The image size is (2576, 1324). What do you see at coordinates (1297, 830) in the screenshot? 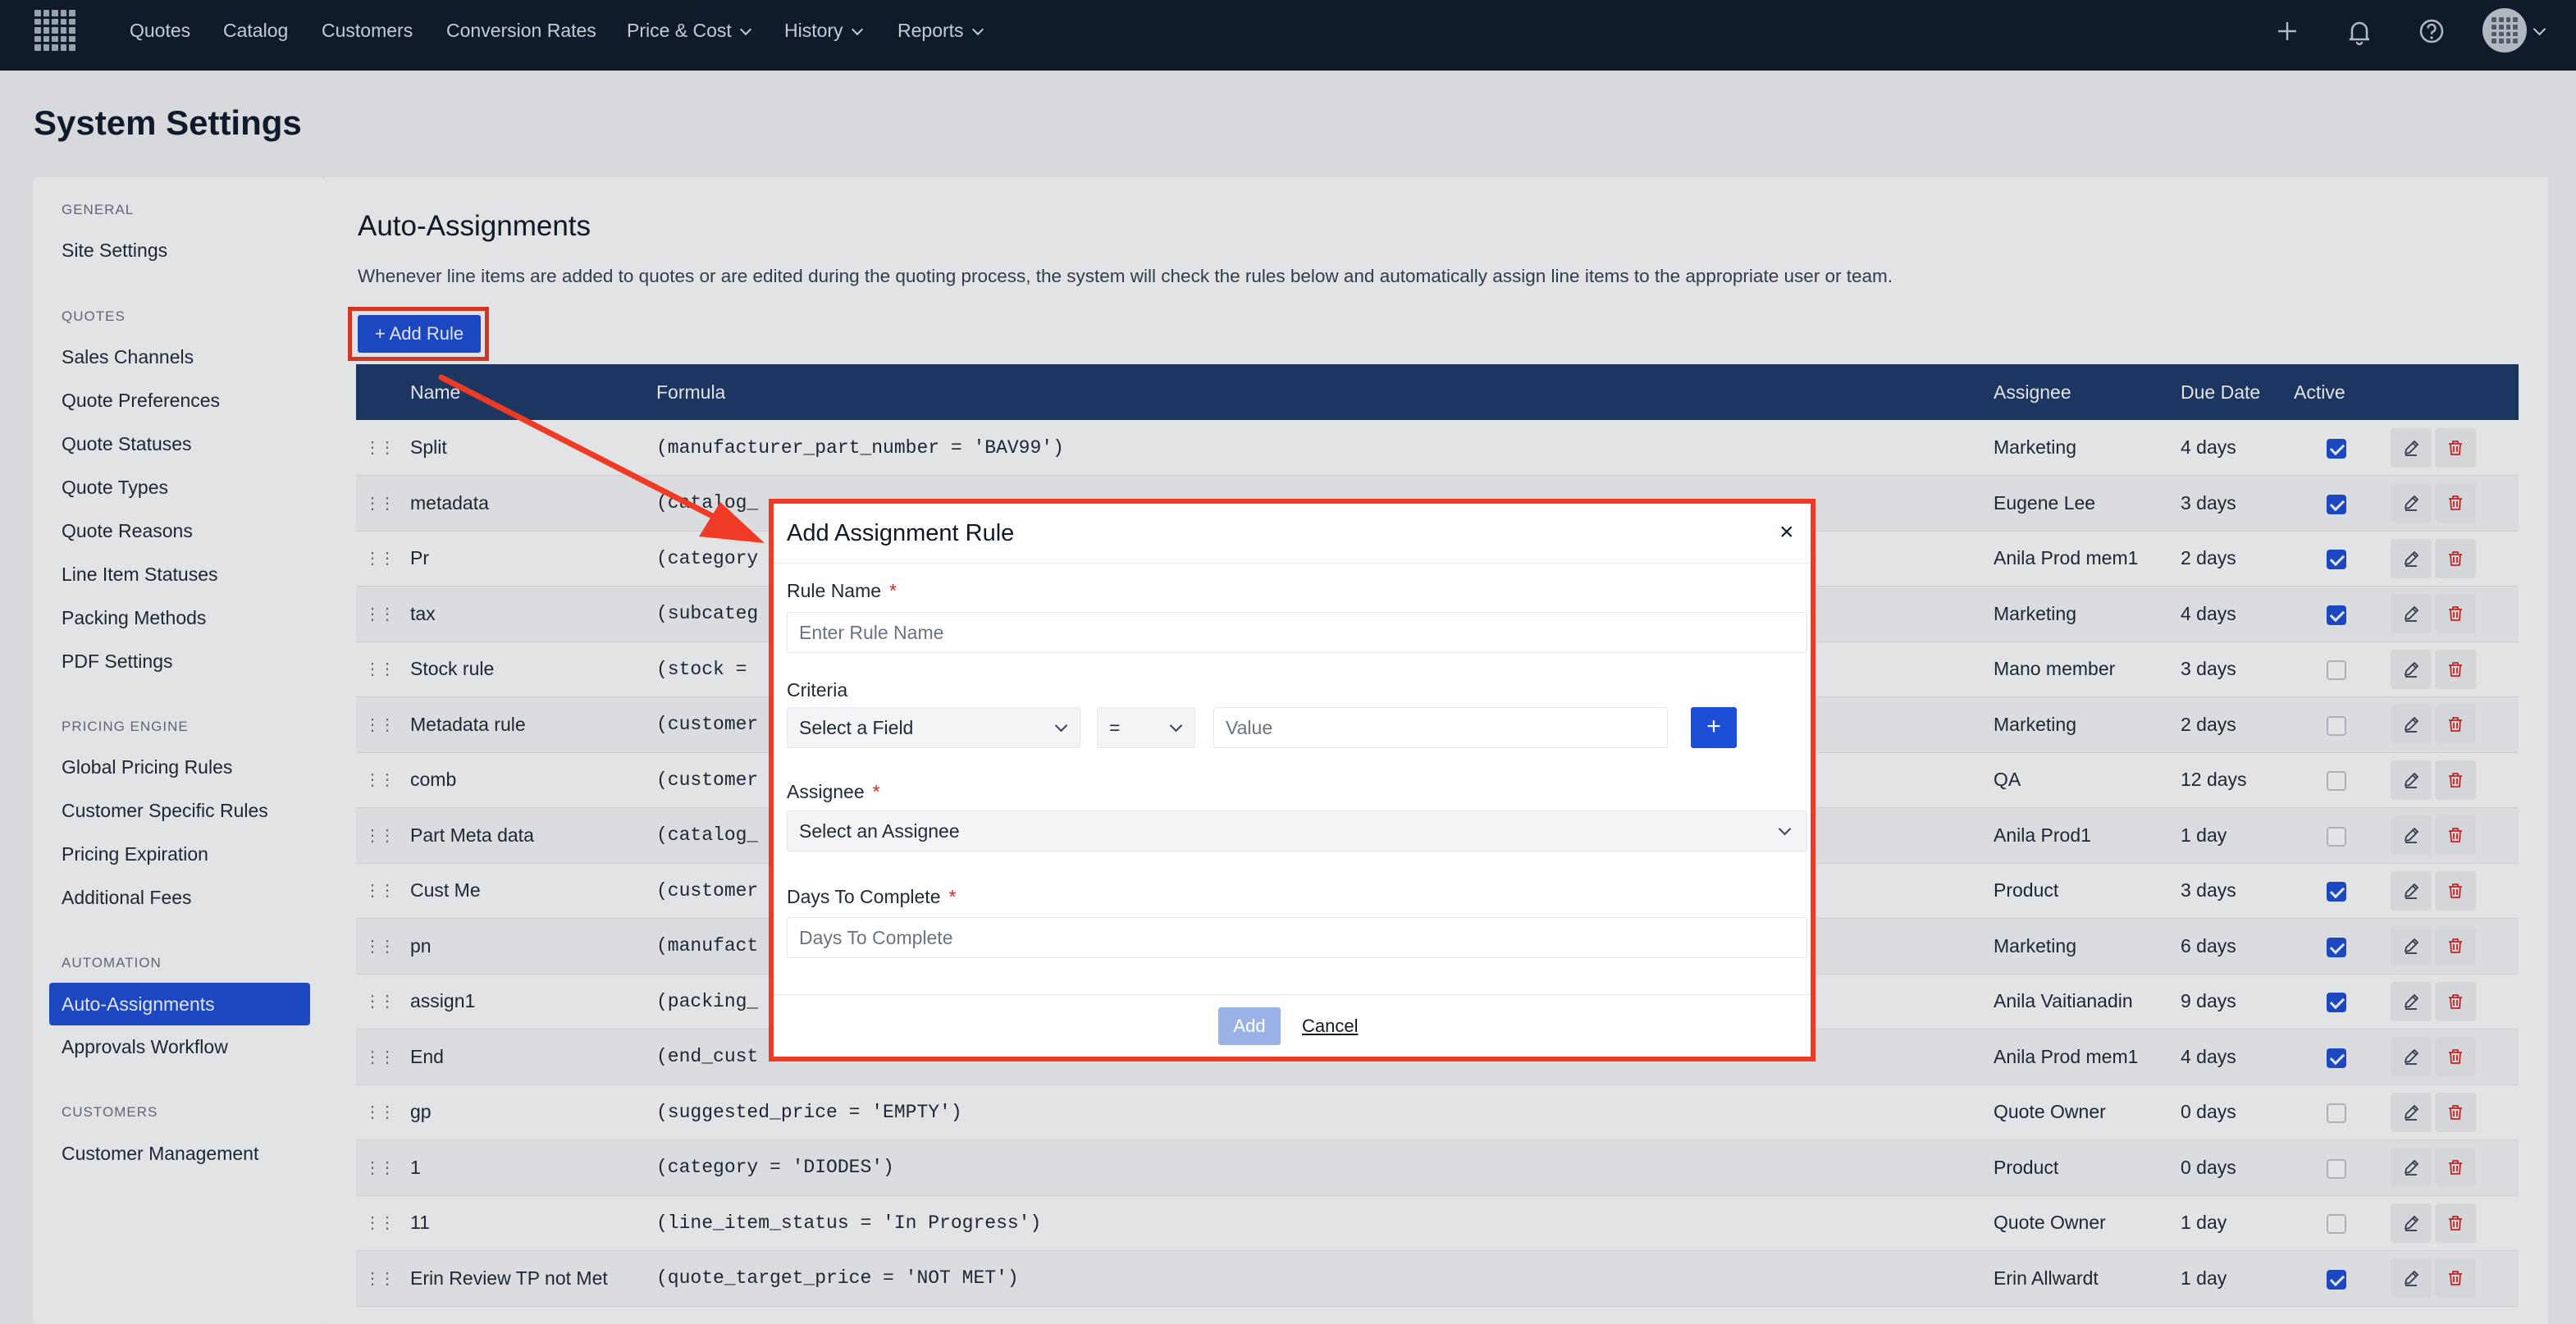
I see `assignee-select: Select an Assignee` at bounding box center [1297, 830].